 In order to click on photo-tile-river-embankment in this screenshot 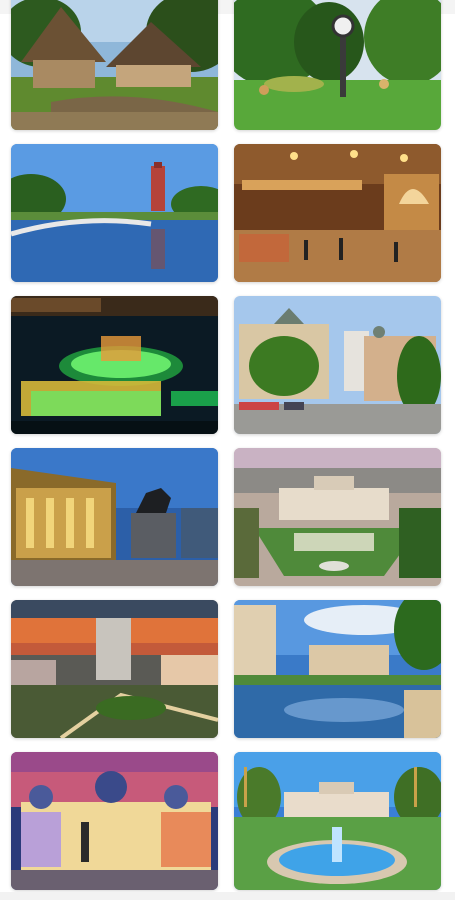, I will do `click(337, 669)`.